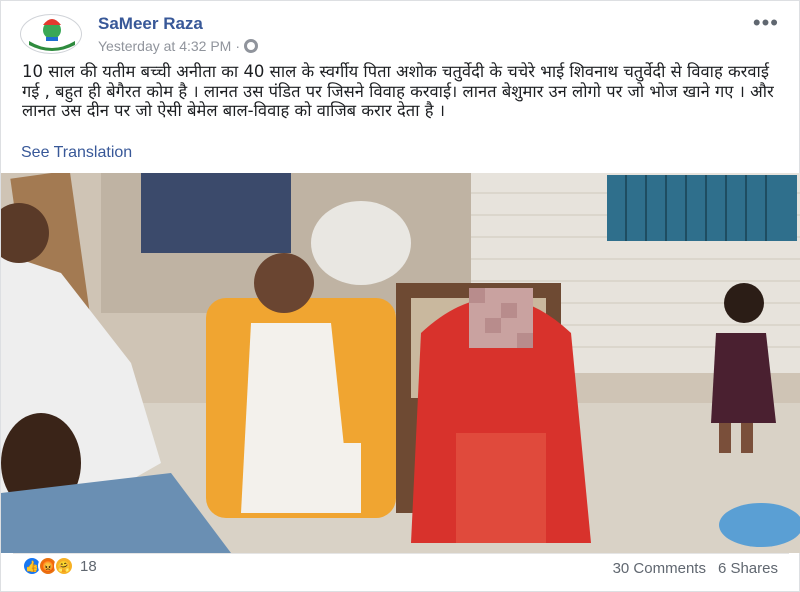  Describe the element at coordinates (88, 566) in the screenshot. I see `reaction-count: 18` at that location.